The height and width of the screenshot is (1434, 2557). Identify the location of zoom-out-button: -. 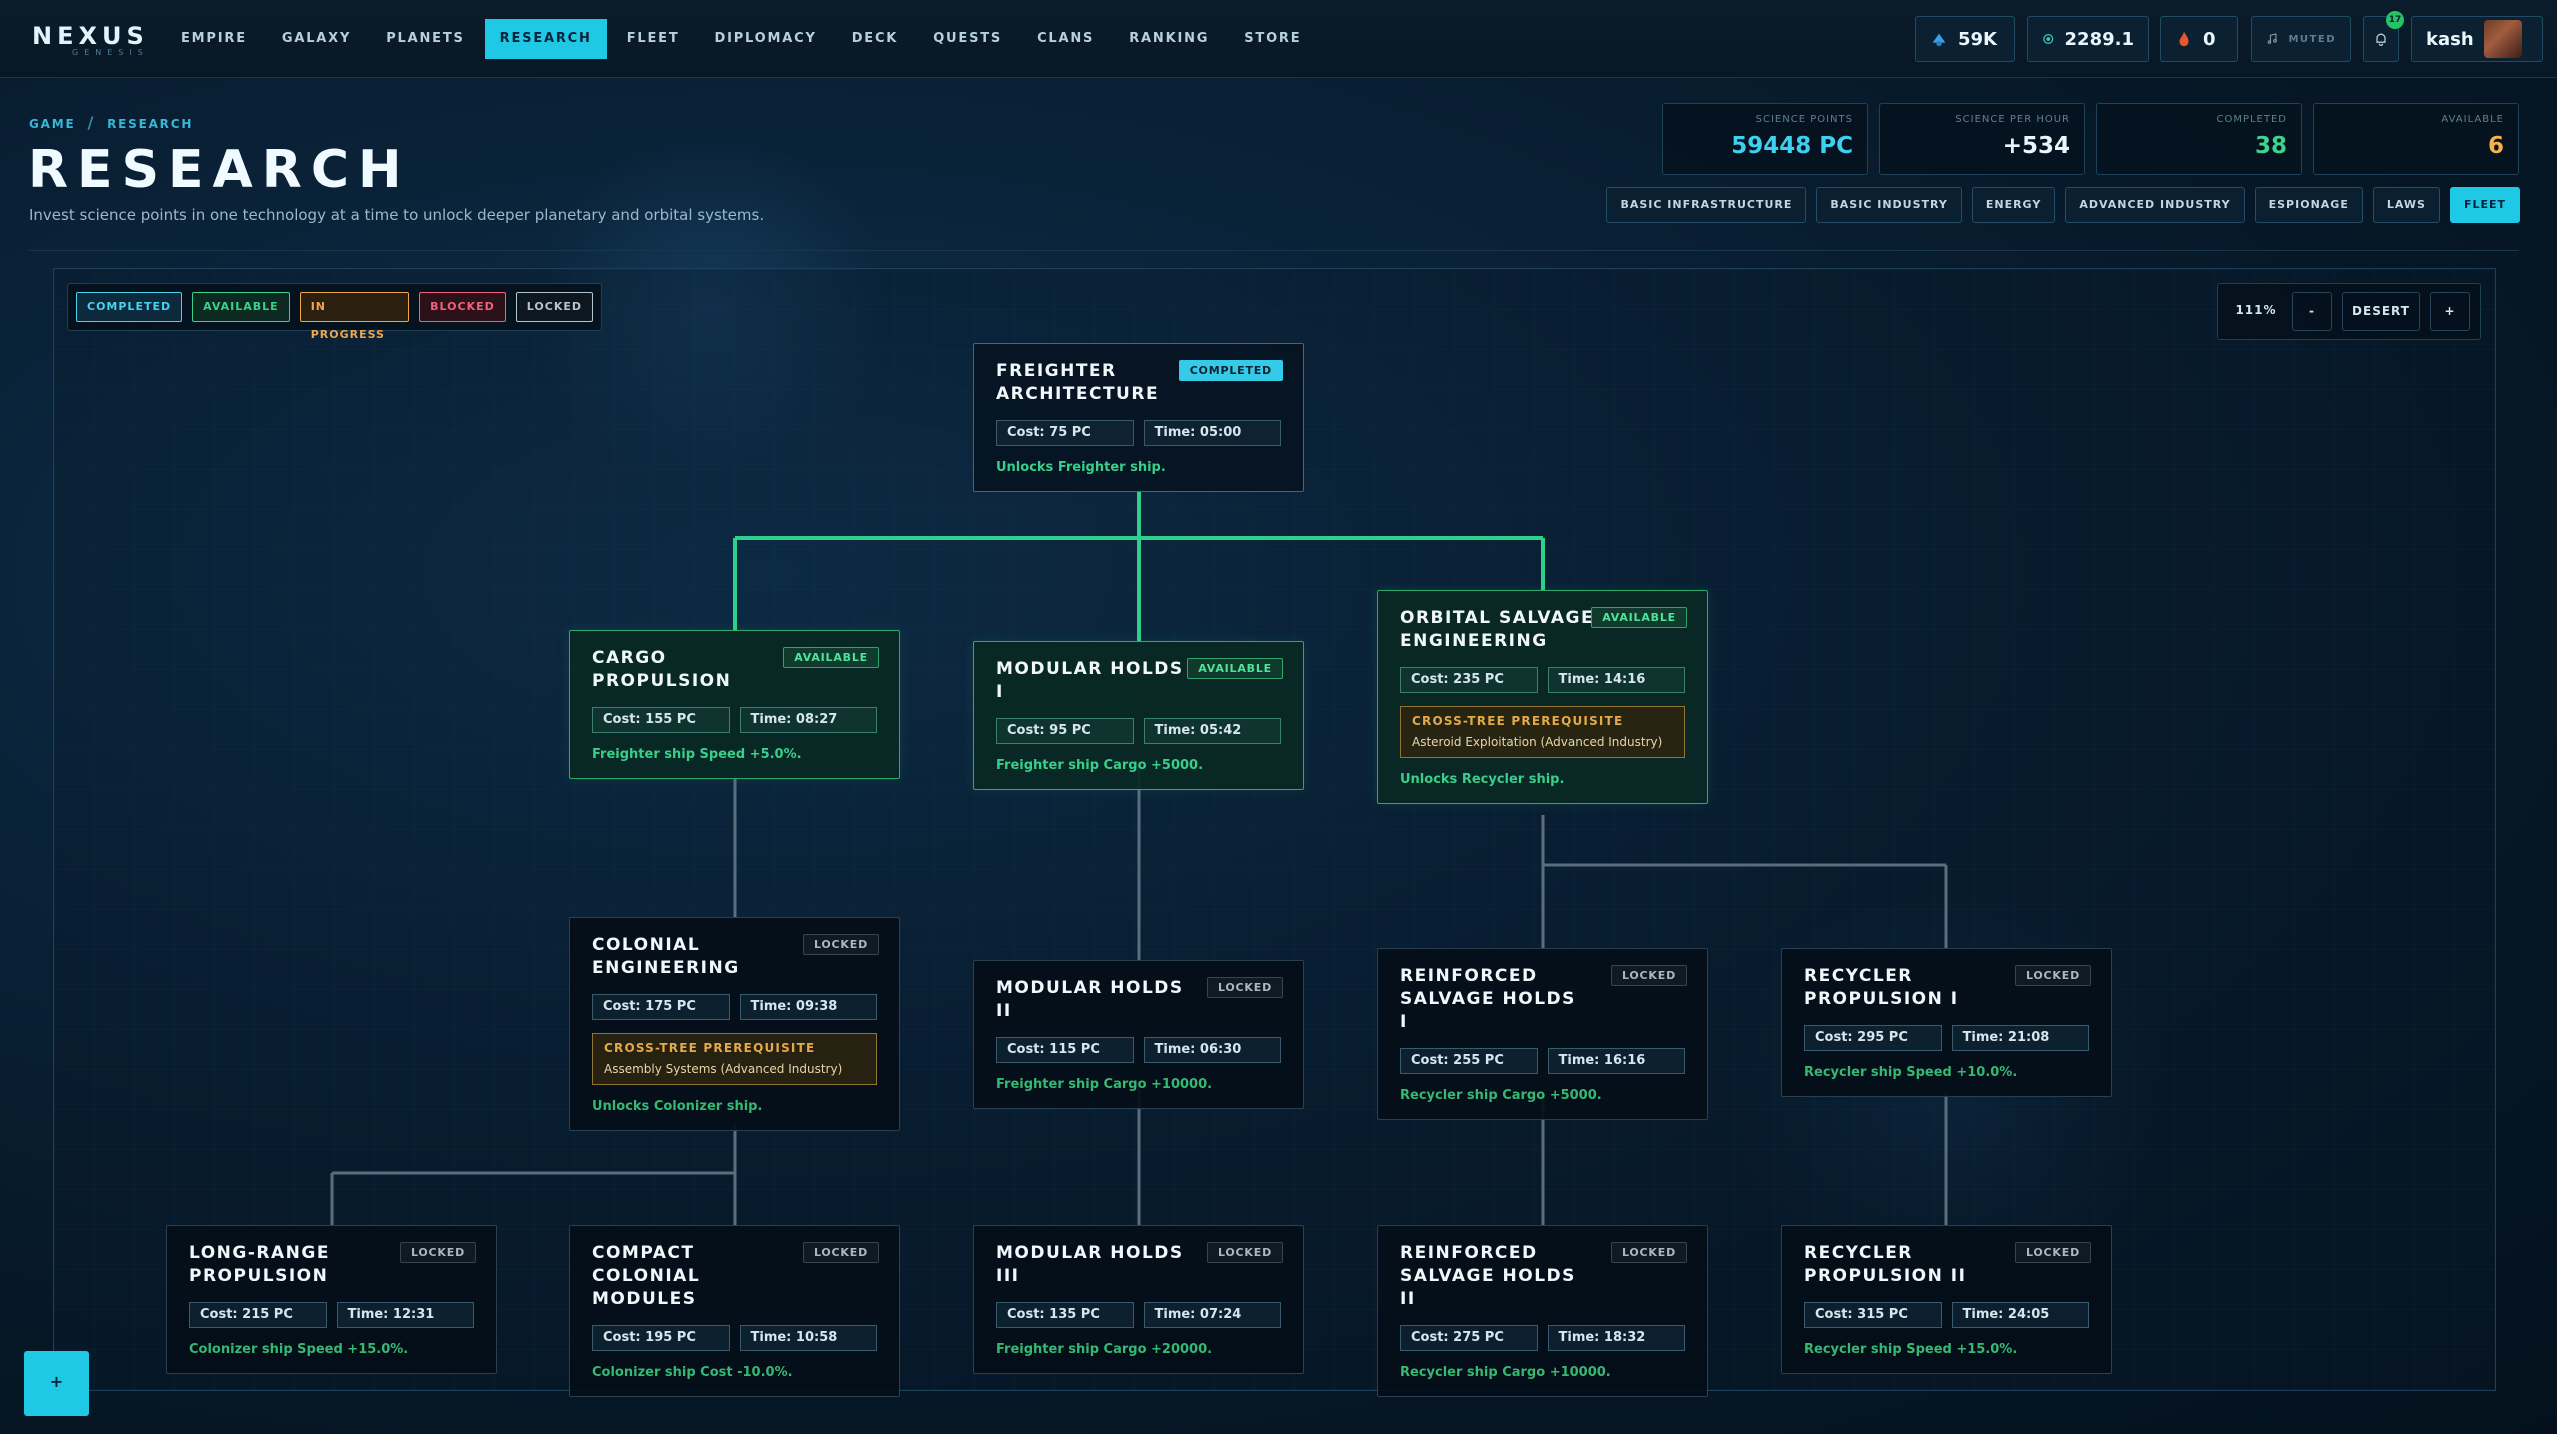
(2312, 311).